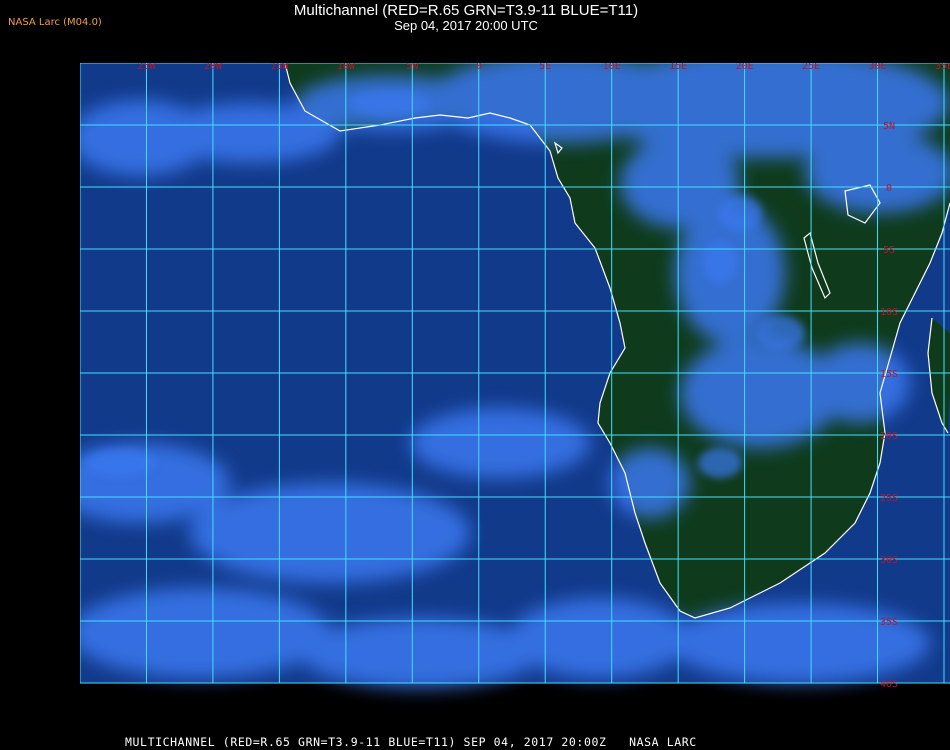 The width and height of the screenshot is (950, 750). I want to click on image-timestamp: Sep 04, 2017 20:00 UTC, so click(466, 25).